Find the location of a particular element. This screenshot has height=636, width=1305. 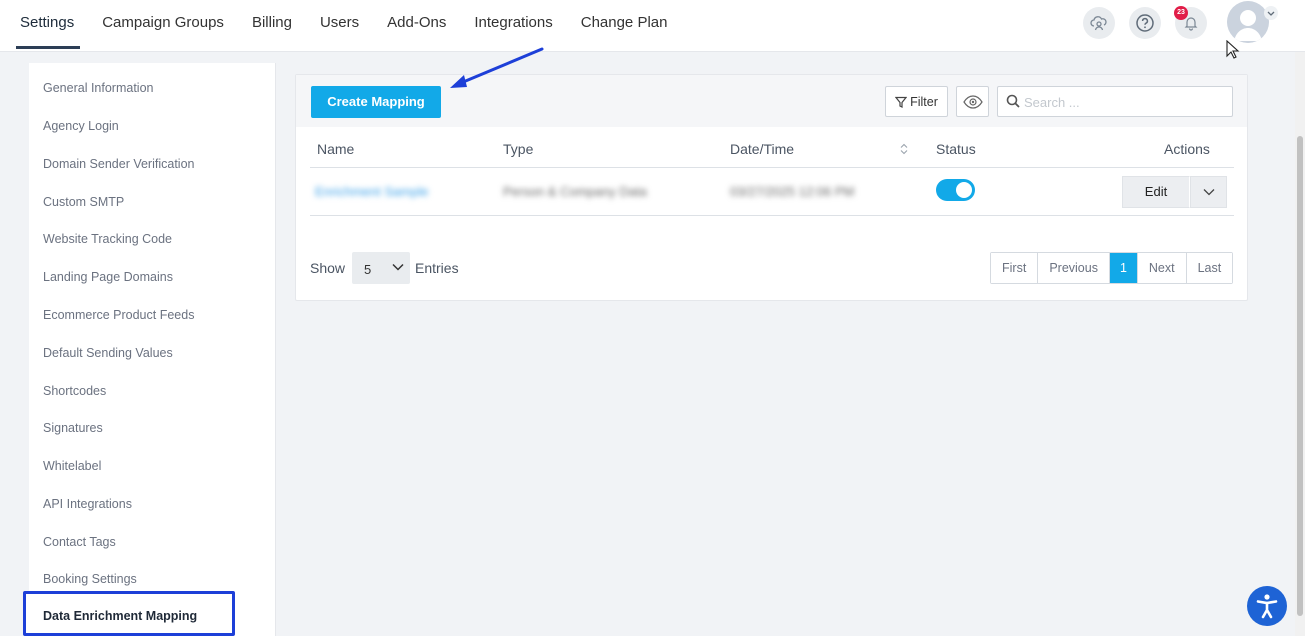

page-scrollbar is located at coordinates (1300, 344).